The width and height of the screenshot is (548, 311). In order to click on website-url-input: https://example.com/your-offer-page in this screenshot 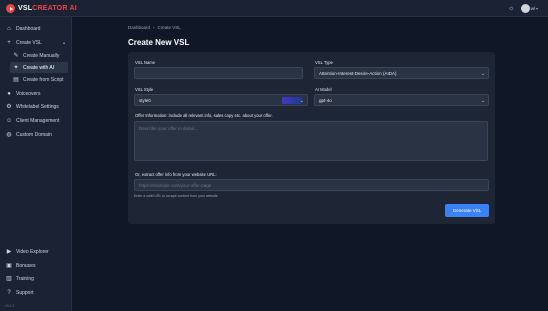, I will do `click(311, 185)`.